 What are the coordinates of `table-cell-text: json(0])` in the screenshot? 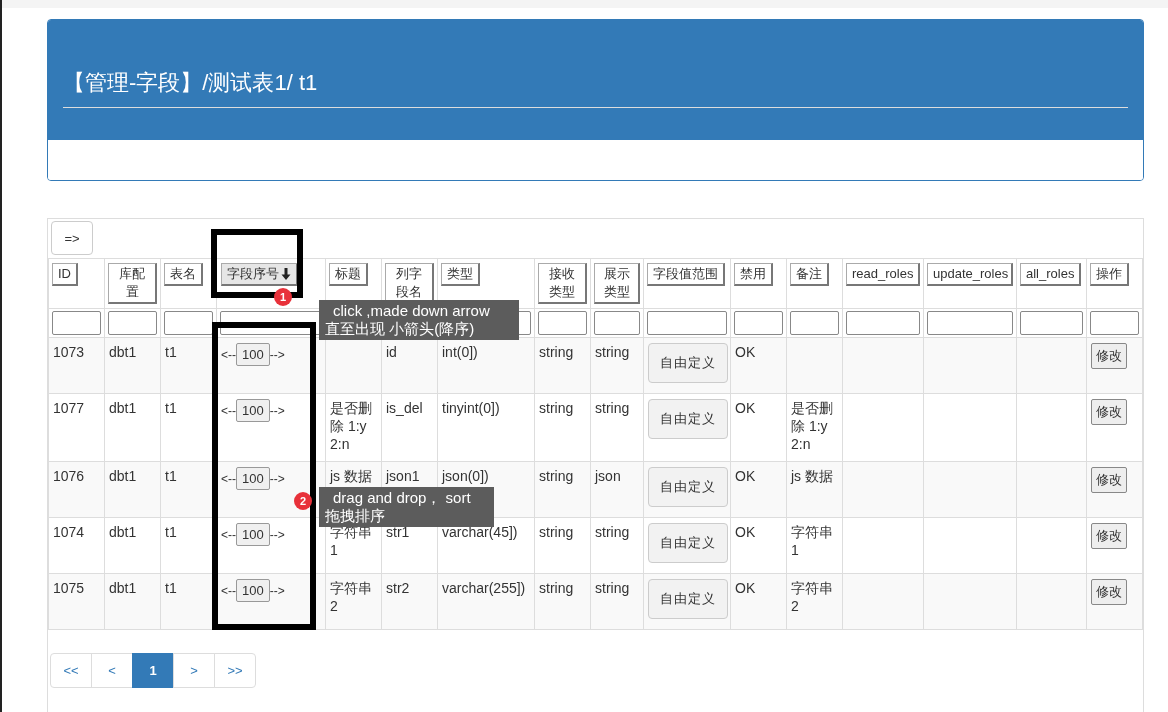 It's located at (466, 476).